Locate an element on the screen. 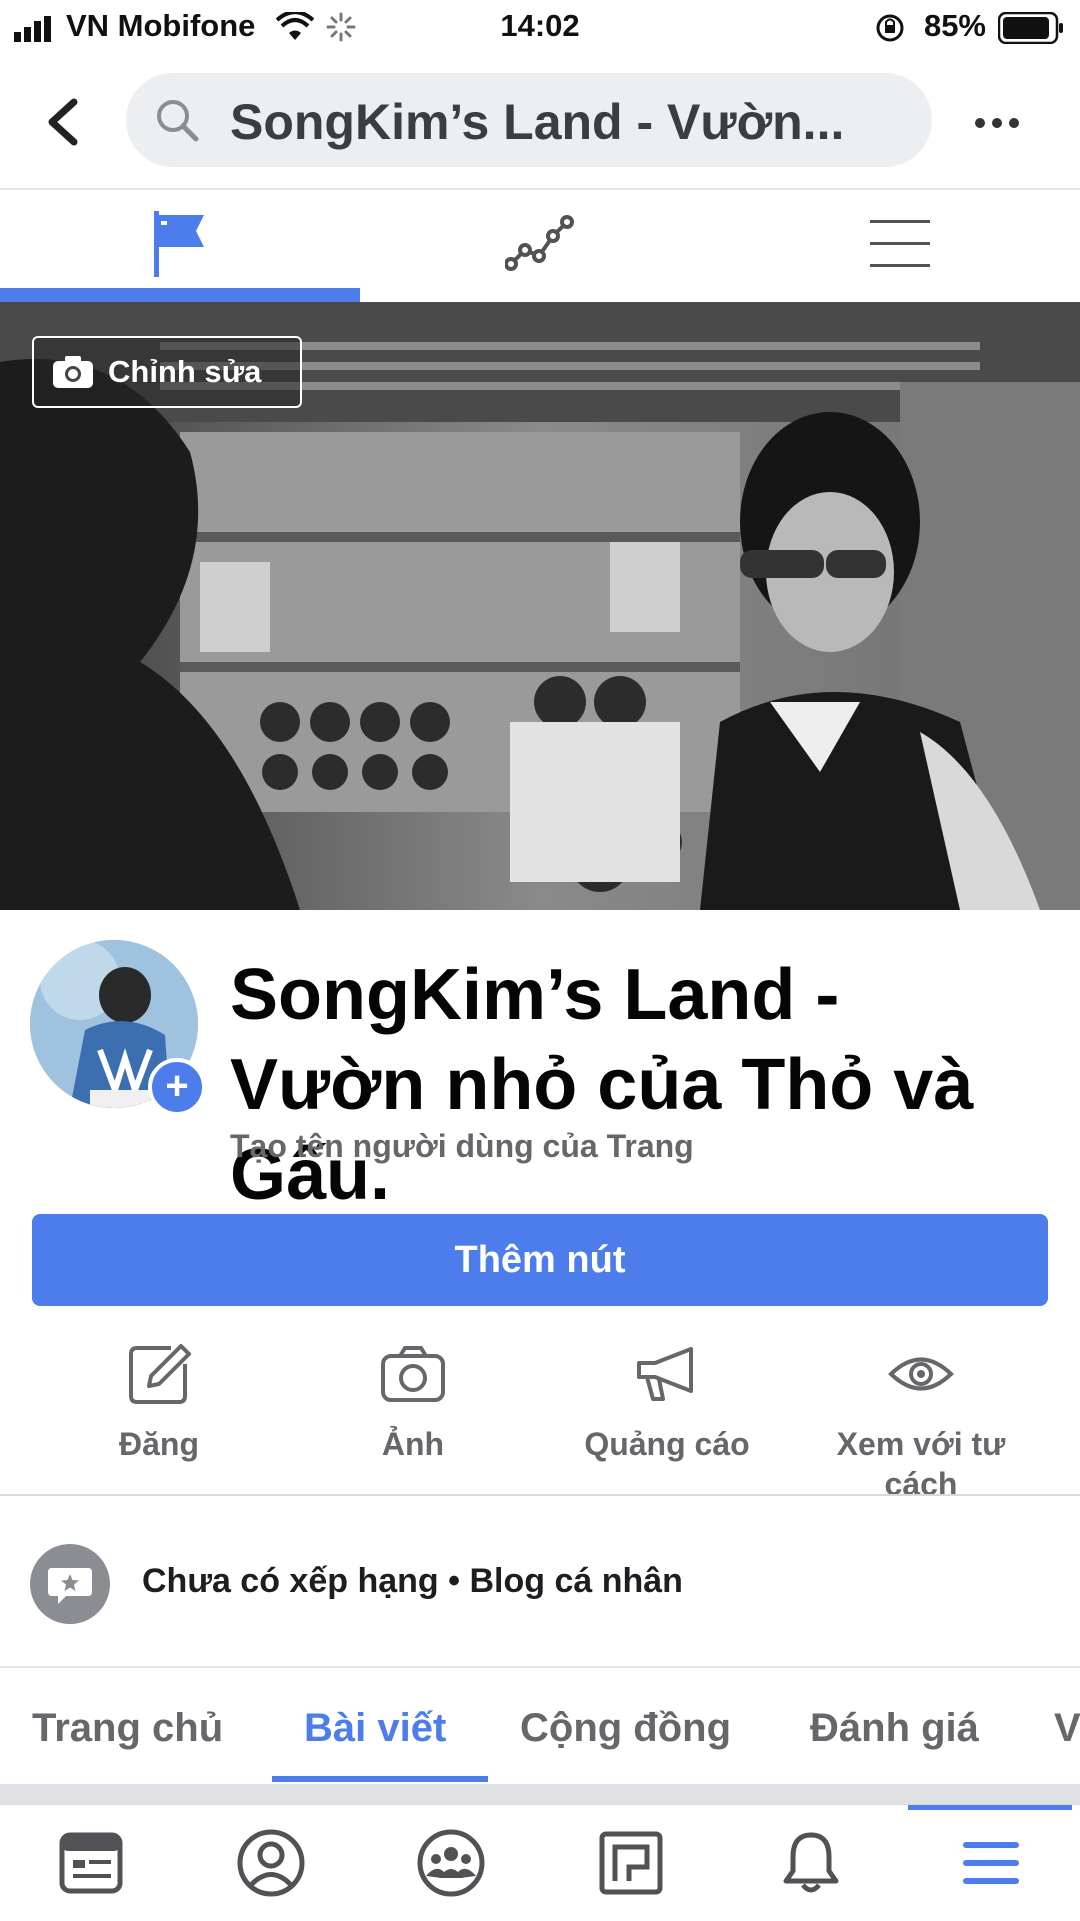  nav-notifications is located at coordinates (811, 1863).